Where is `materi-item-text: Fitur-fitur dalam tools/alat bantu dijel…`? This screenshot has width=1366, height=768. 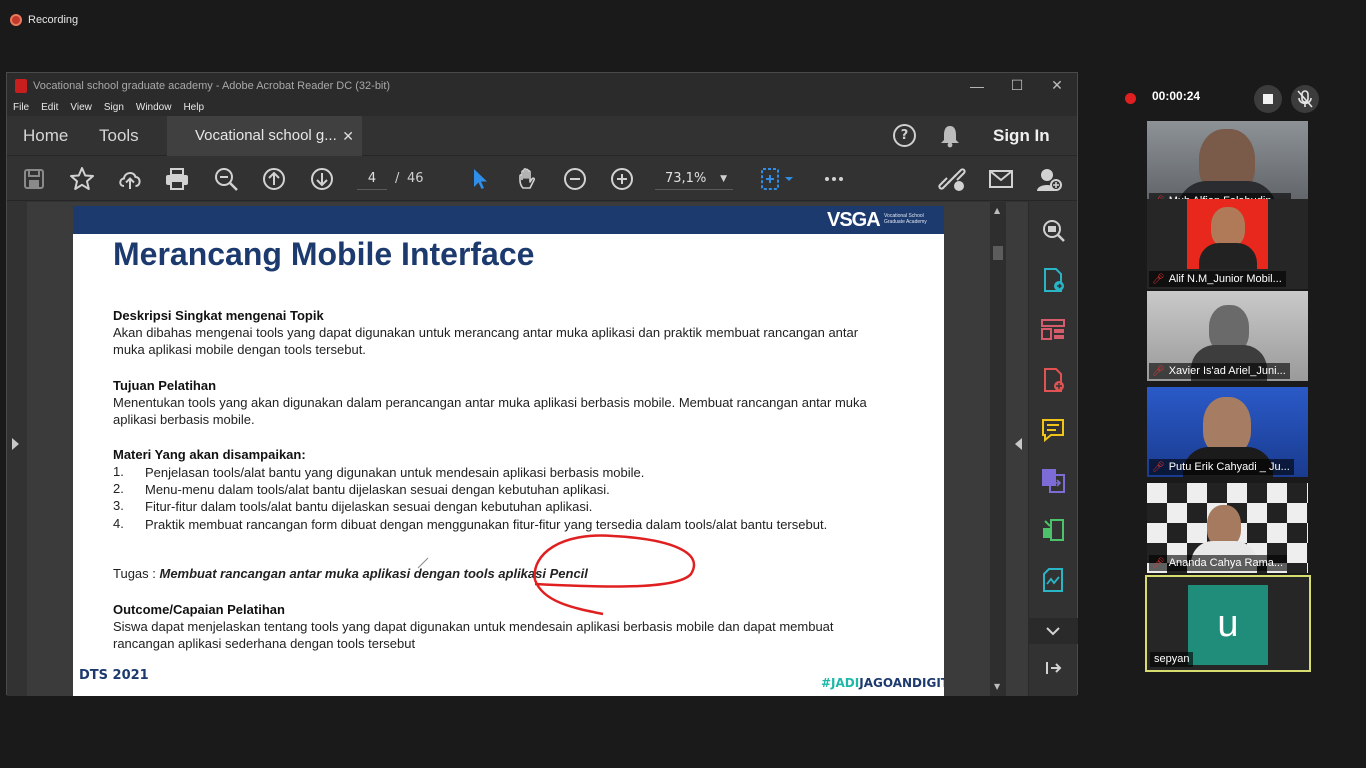
materi-item-text: Fitur-fitur dalam tools/alat bantu dijel… is located at coordinates (369, 506).